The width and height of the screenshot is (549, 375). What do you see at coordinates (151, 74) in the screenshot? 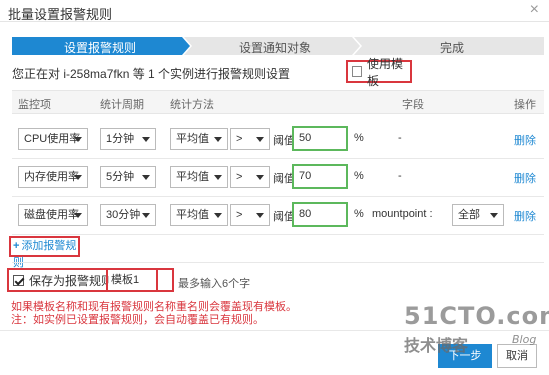
I see `instance-info: 您正在对 i-258ma7fkn 等 1 个实例进行报警规则设置` at bounding box center [151, 74].